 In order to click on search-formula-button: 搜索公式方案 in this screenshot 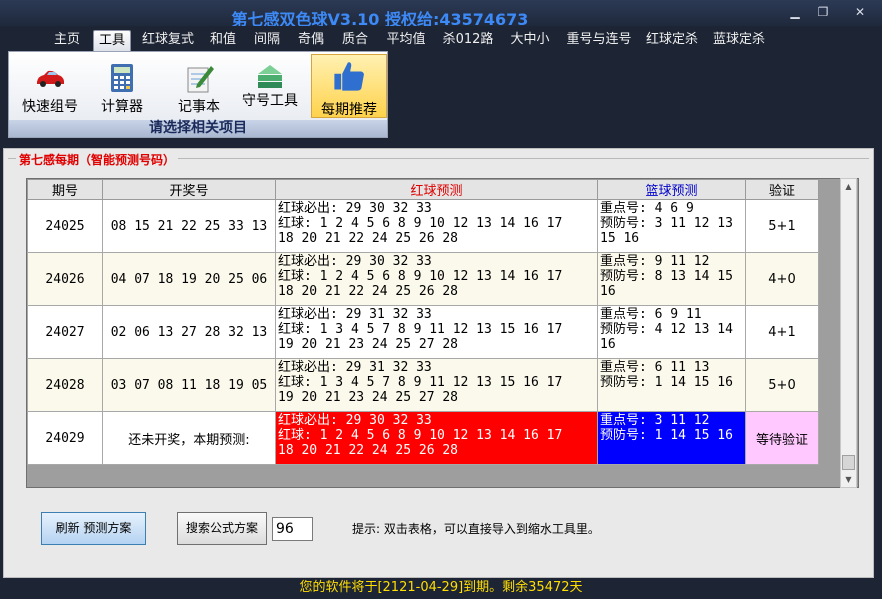, I will do `click(222, 528)`.